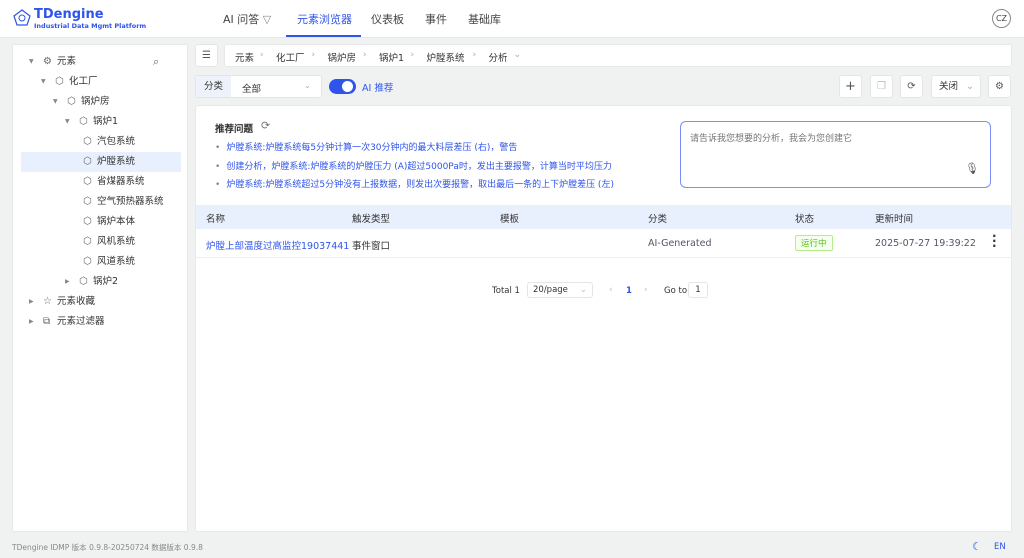 The height and width of the screenshot is (558, 1024). Describe the element at coordinates (342, 86) in the screenshot. I see `ai-recommend-toggle` at that location.